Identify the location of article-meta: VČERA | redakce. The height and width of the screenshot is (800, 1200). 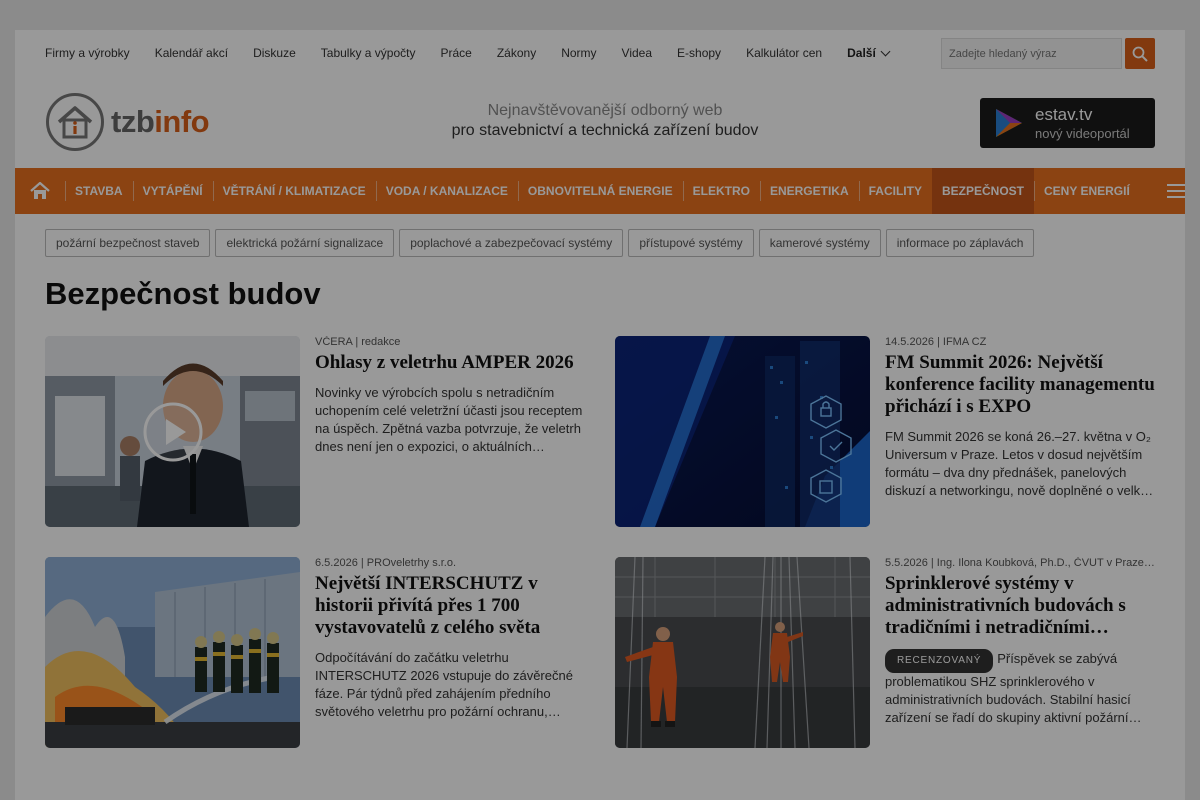
(358, 342).